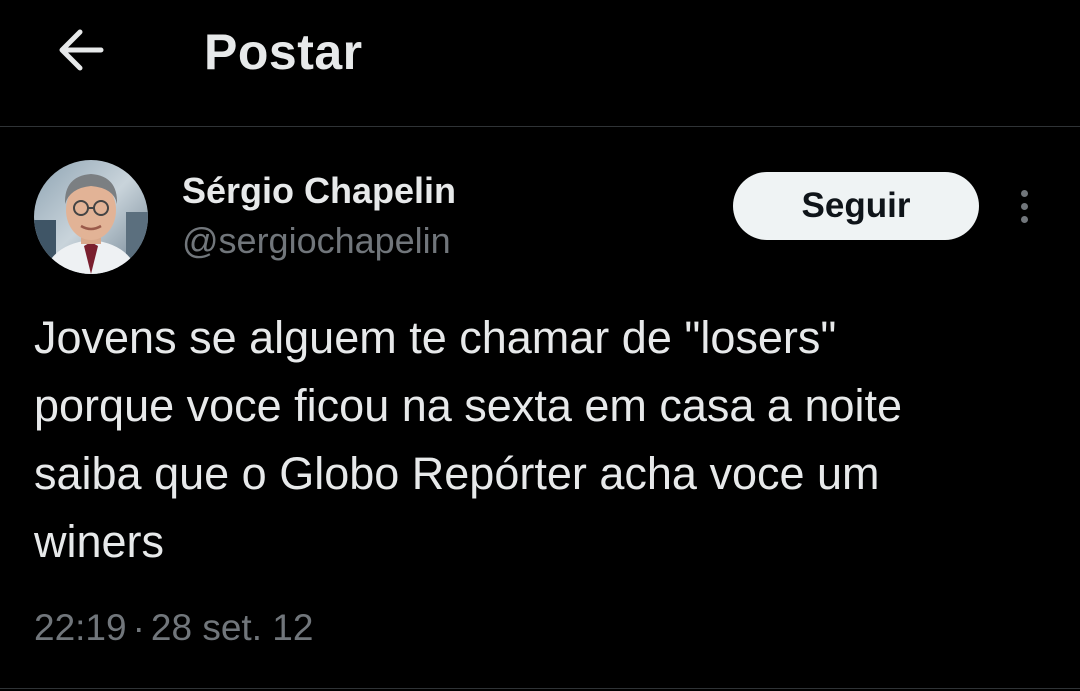  I want to click on author-name: Sérgio Chapelin, so click(319, 191).